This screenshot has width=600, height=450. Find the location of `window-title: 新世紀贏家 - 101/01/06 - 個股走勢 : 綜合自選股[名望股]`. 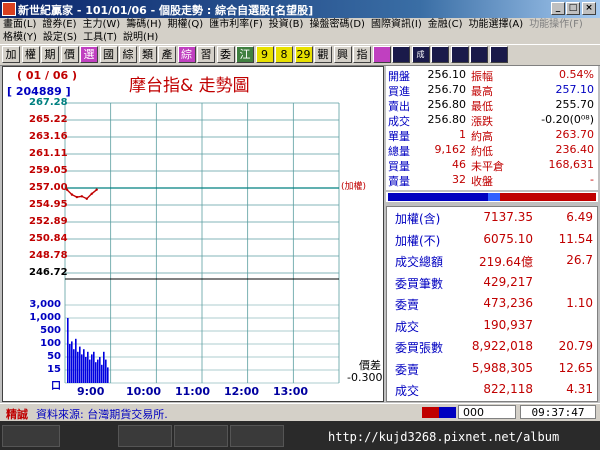

window-title: 新世紀贏家 - 101/01/06 - 個股走勢 : 綜合自選股[名望股] is located at coordinates (166, 10).